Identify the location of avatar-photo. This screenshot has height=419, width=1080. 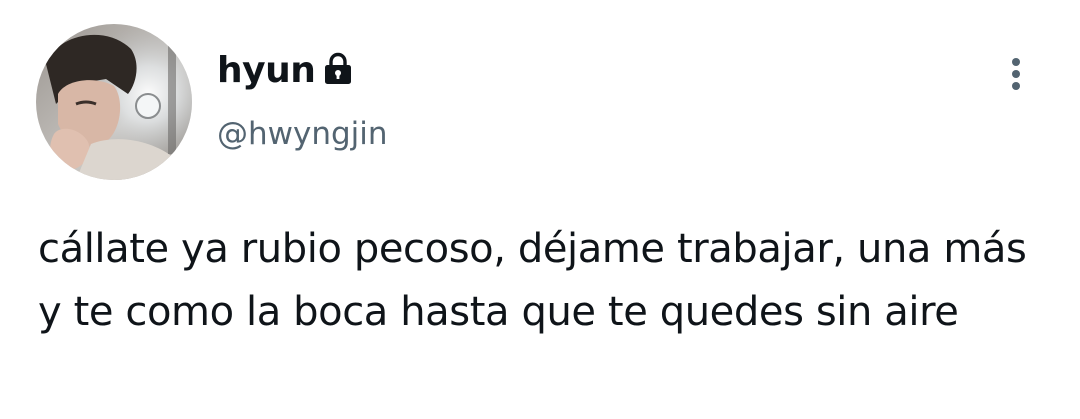
(114, 102).